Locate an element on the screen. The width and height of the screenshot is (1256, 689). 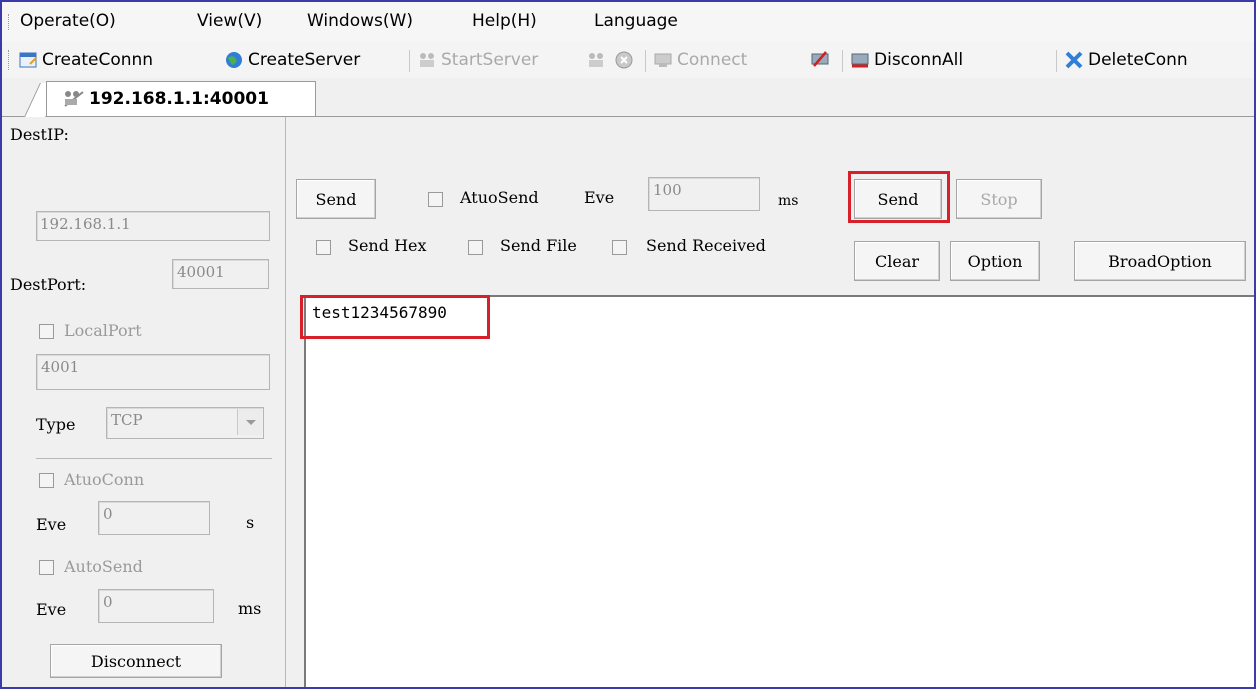
local-port-field: 4001 is located at coordinates (153, 372).